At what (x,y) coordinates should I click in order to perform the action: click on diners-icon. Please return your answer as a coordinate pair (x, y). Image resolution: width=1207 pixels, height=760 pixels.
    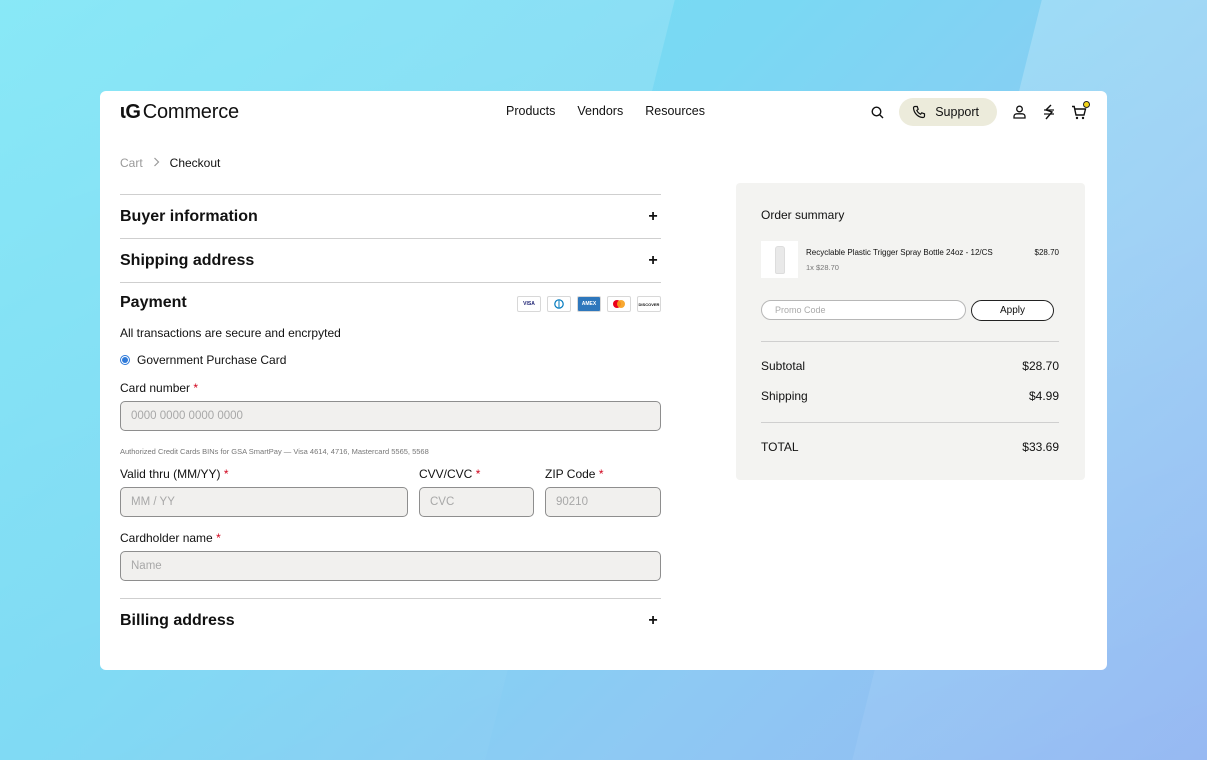
    Looking at the image, I should click on (559, 304).